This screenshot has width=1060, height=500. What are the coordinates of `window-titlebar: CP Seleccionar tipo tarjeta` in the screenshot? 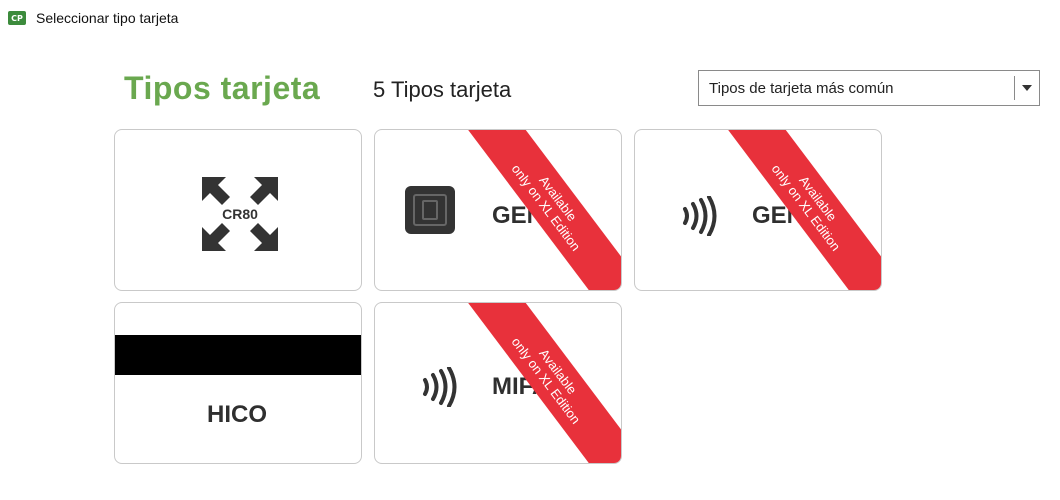 It's located at (93, 18).